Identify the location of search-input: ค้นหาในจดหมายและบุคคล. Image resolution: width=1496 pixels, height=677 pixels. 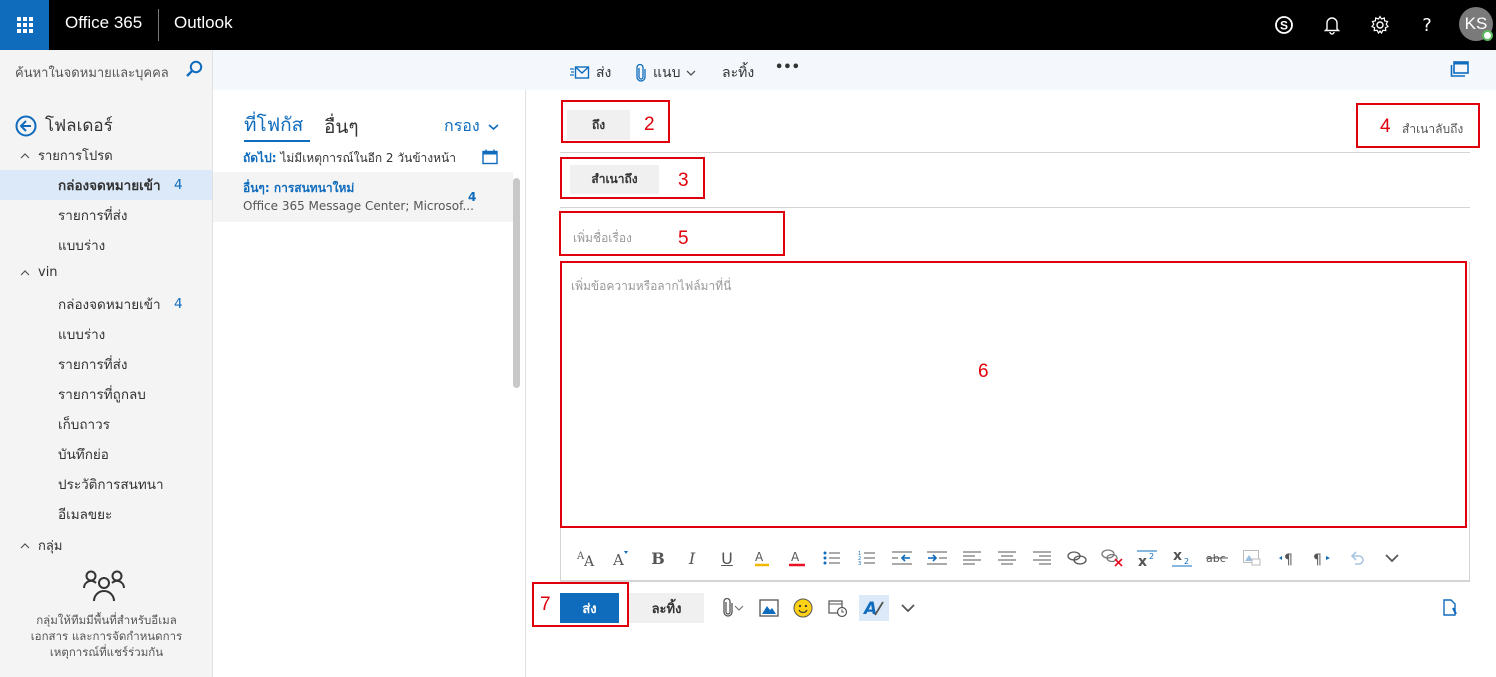
(92, 72).